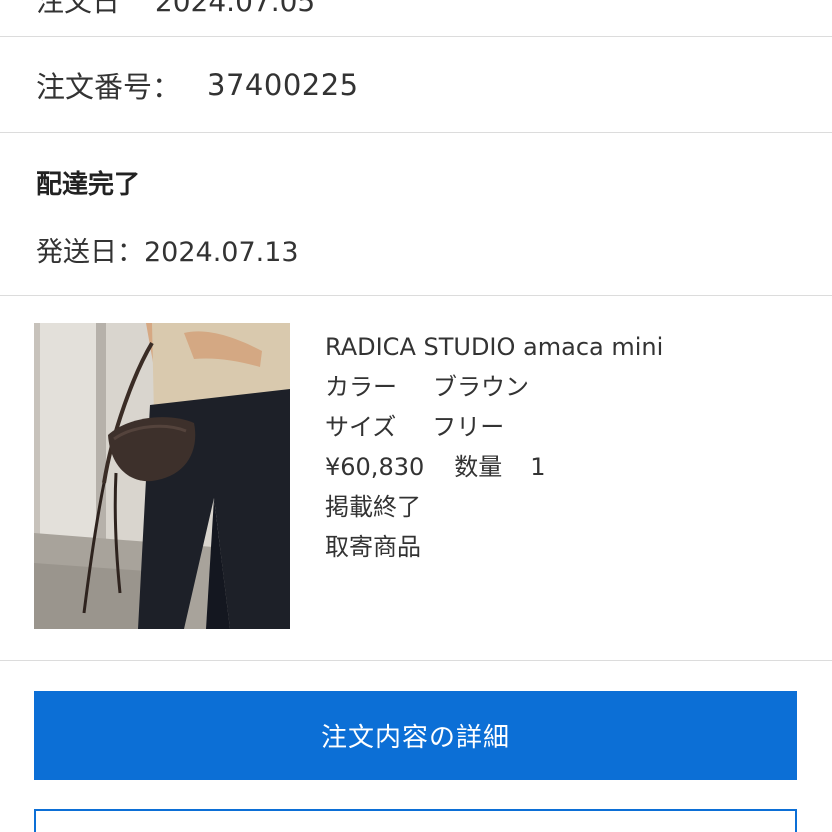 Image resolution: width=832 pixels, height=832 pixels. Describe the element at coordinates (373, 507) in the screenshot. I see `listing-status: 掲載終了` at that location.